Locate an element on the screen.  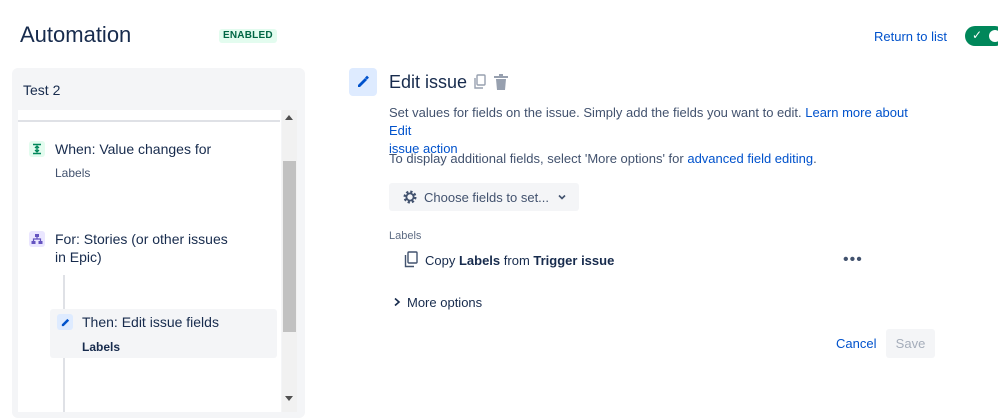
description-2-end: . is located at coordinates (815, 158).